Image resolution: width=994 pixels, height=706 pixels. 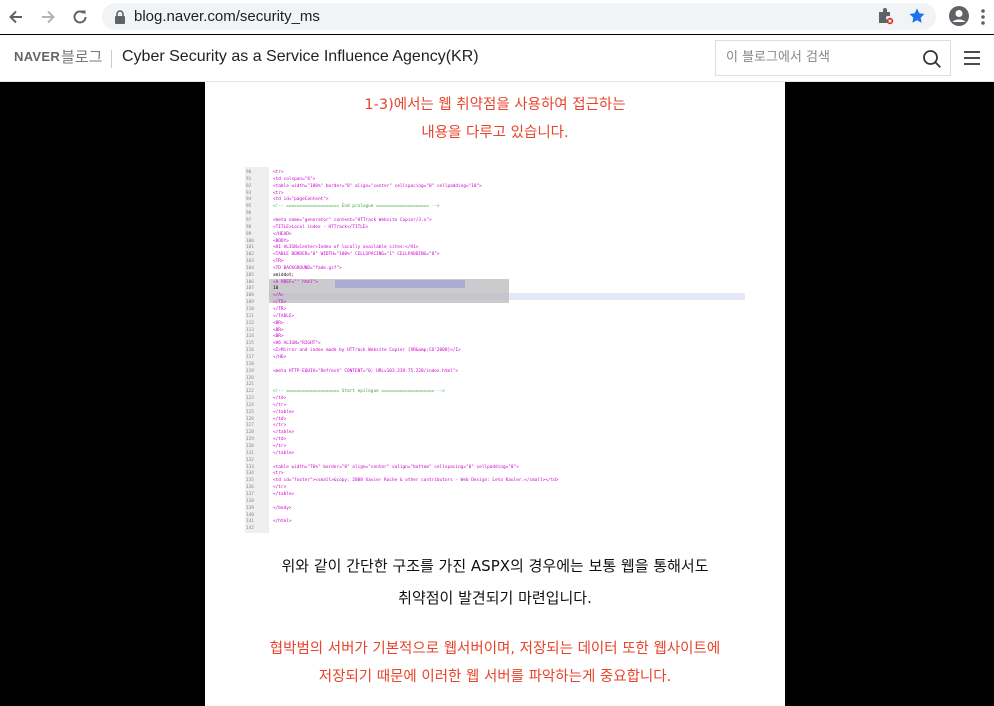 I want to click on paragraph-aspx-line2: 취약점이 발견되기 마련입니다., so click(x=495, y=598).